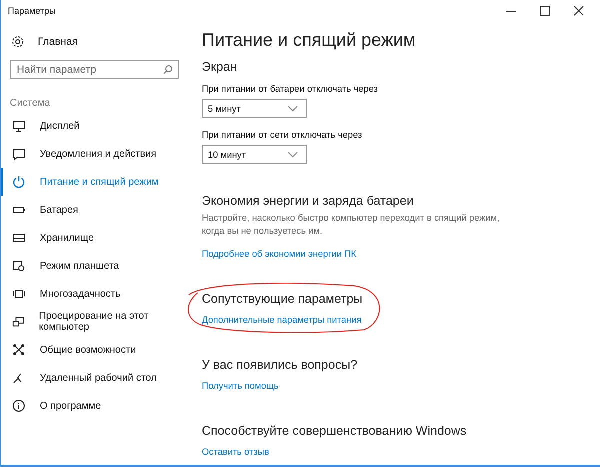  I want to click on link: Получить помощь, so click(240, 385).